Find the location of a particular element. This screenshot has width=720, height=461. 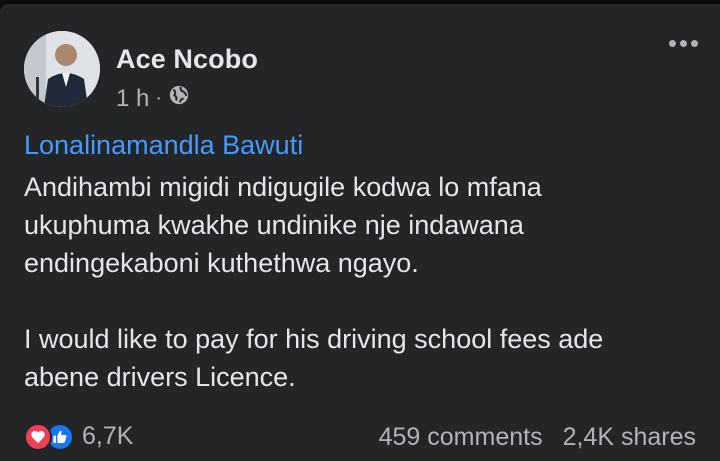

reaction-count: 6,7K is located at coordinates (108, 436).